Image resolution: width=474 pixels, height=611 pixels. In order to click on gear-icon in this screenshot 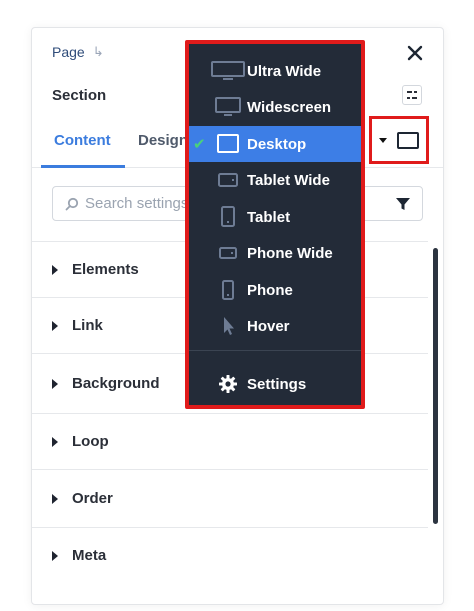, I will do `click(228, 384)`.